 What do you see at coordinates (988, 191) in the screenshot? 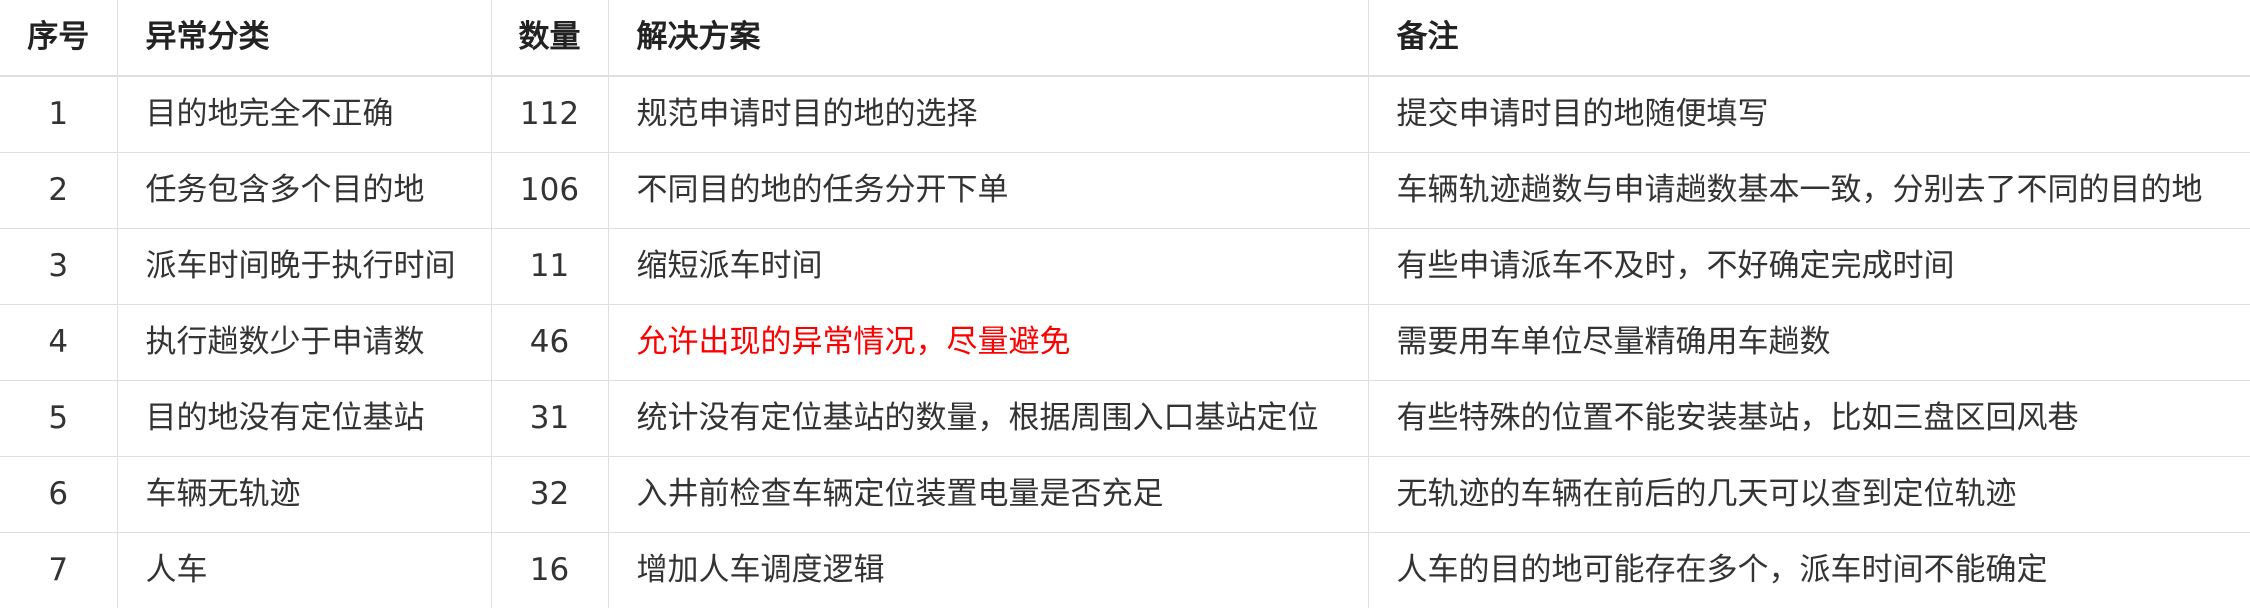
I see `cell-solution: 不同目的地的任务分开下单` at bounding box center [988, 191].